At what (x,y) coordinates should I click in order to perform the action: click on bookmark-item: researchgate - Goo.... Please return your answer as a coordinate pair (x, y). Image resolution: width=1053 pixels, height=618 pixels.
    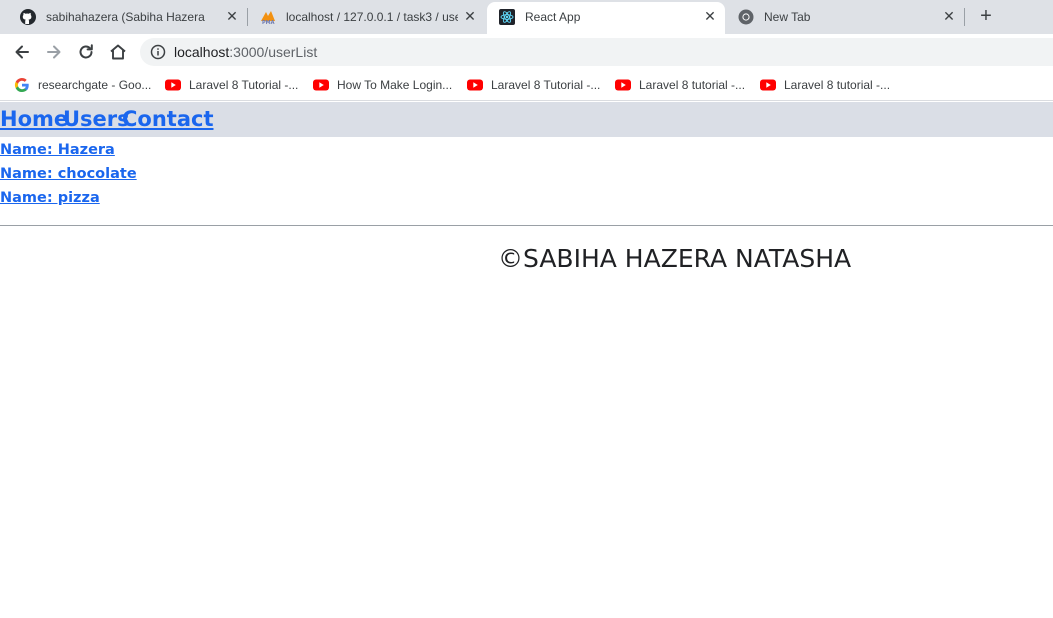
    Looking at the image, I should click on (82, 85).